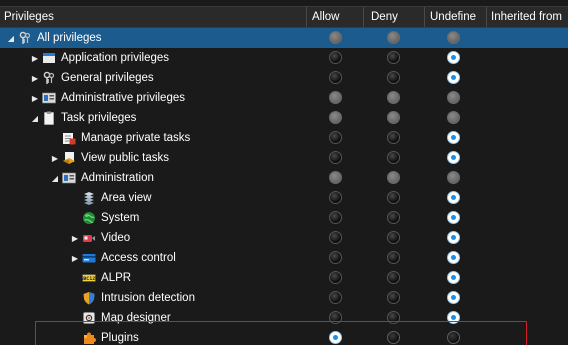 The width and height of the screenshot is (568, 345). I want to click on tree-row-label-group: ◢ Administration, so click(102, 178).